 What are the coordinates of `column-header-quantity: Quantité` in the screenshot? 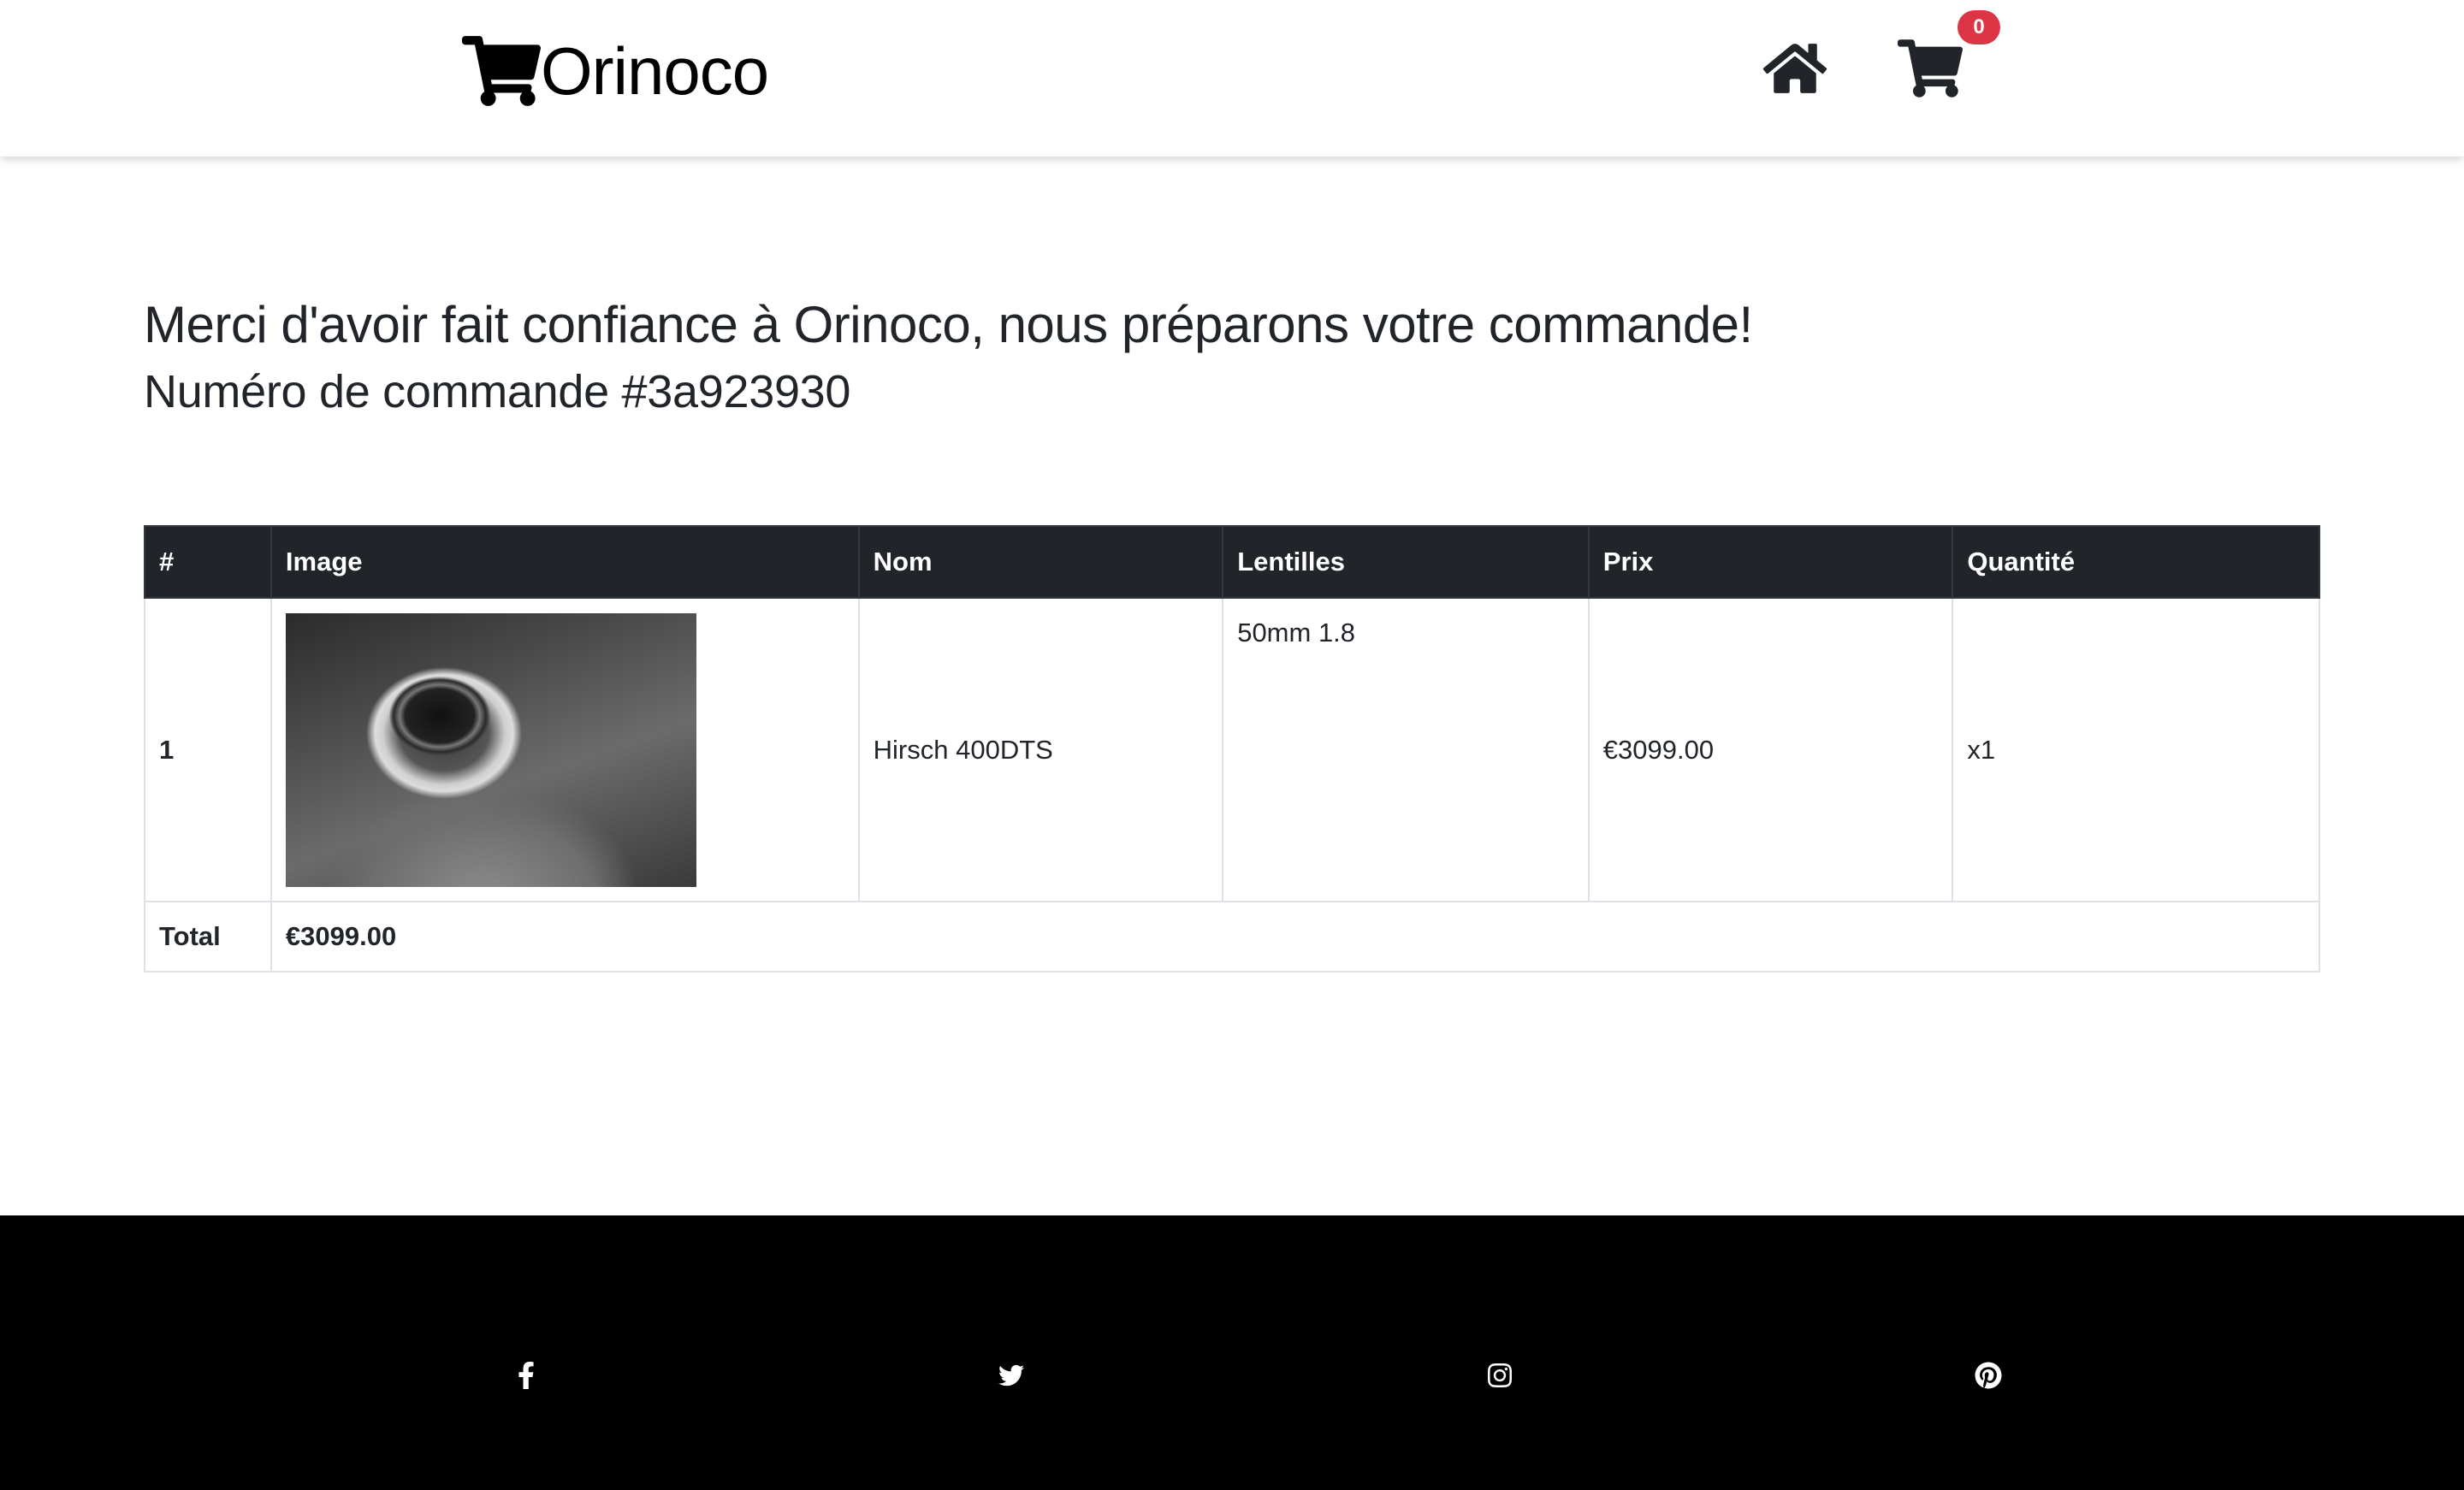 It's located at (2136, 562).